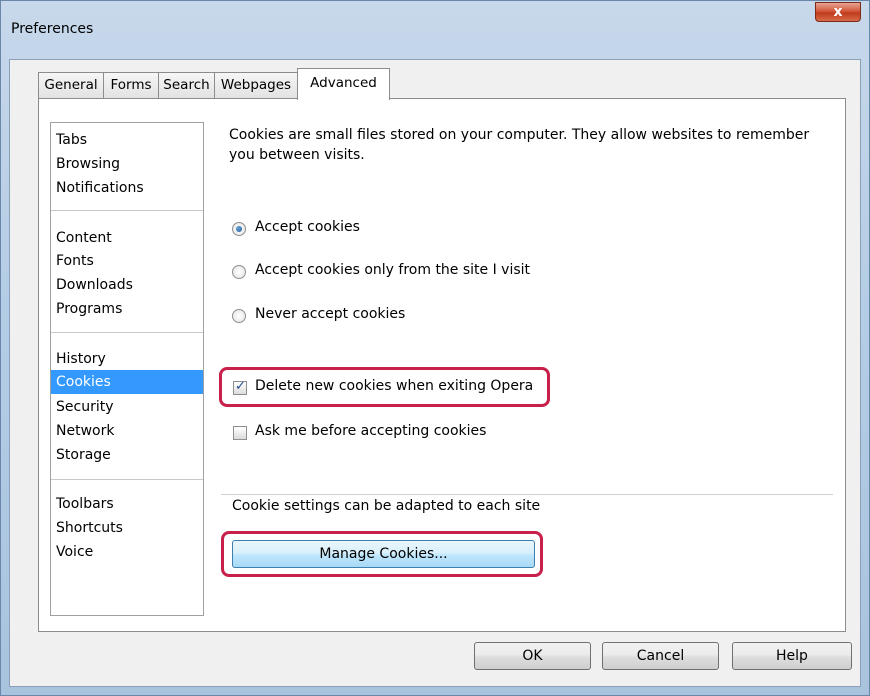  What do you see at coordinates (127, 431) in the screenshot?
I see `sidebar-item-network: Network` at bounding box center [127, 431].